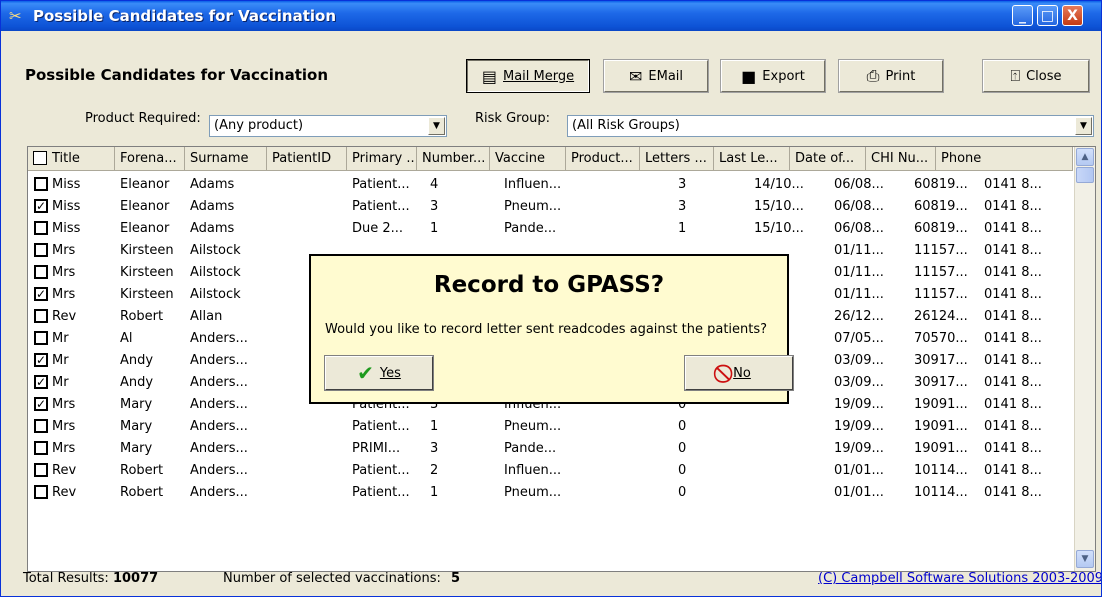 This screenshot has height=597, width=1102. Describe the element at coordinates (742, 373) in the screenshot. I see `no-label: No` at that location.